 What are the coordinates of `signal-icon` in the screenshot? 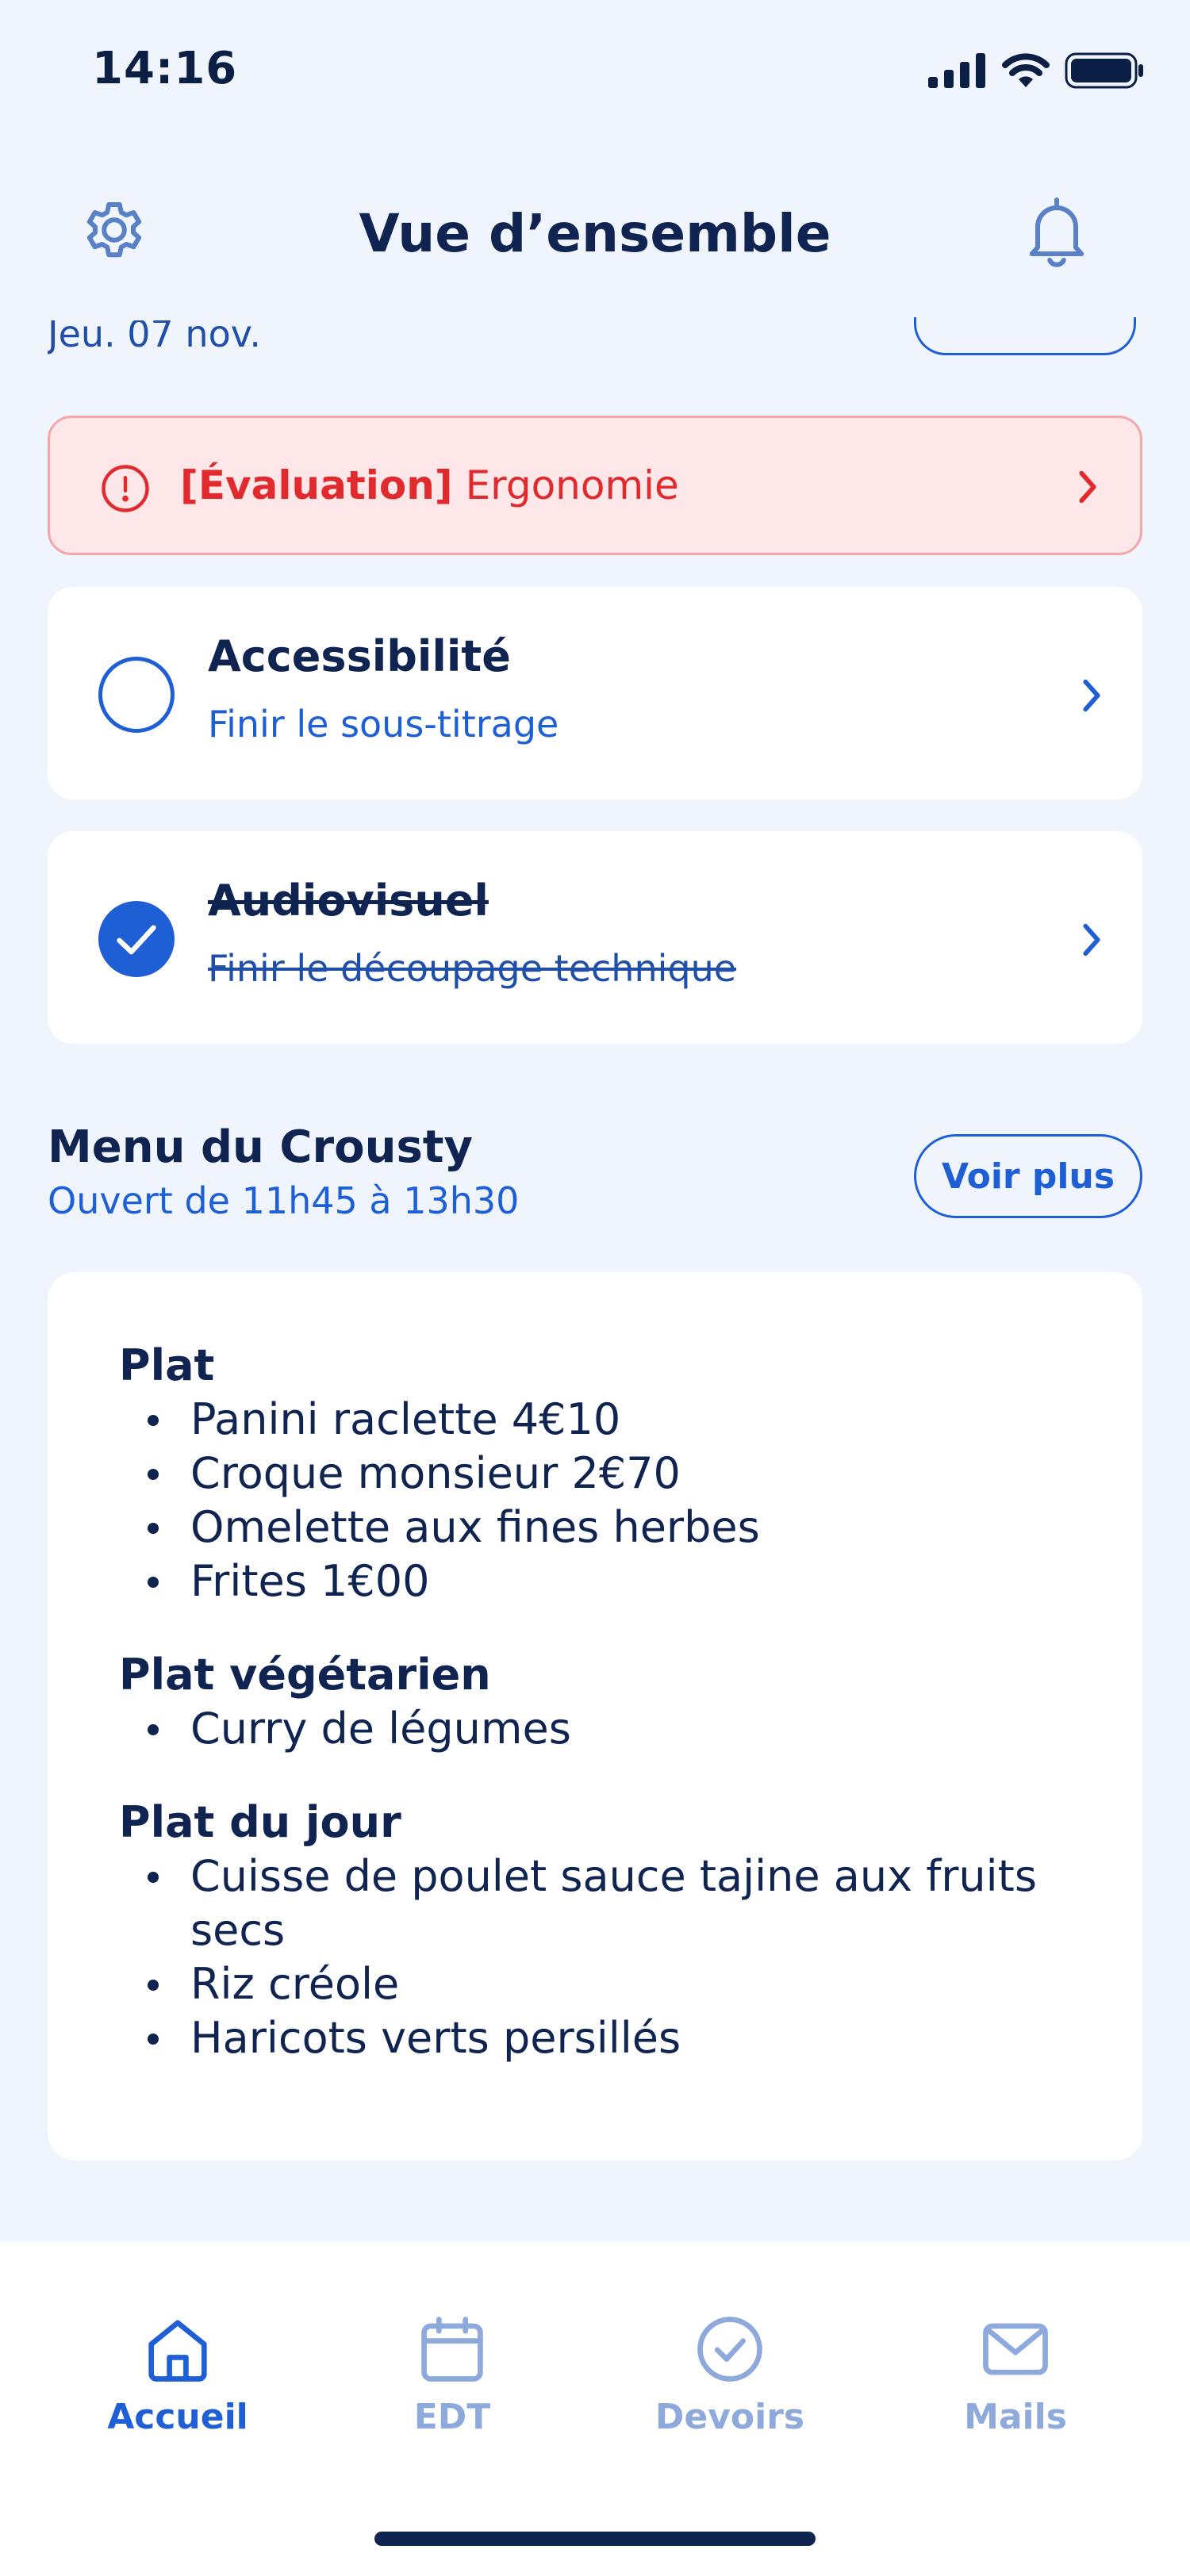 It's located at (956, 71).